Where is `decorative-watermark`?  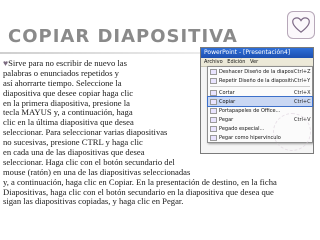 decorative-watermark is located at coordinates (292, 132).